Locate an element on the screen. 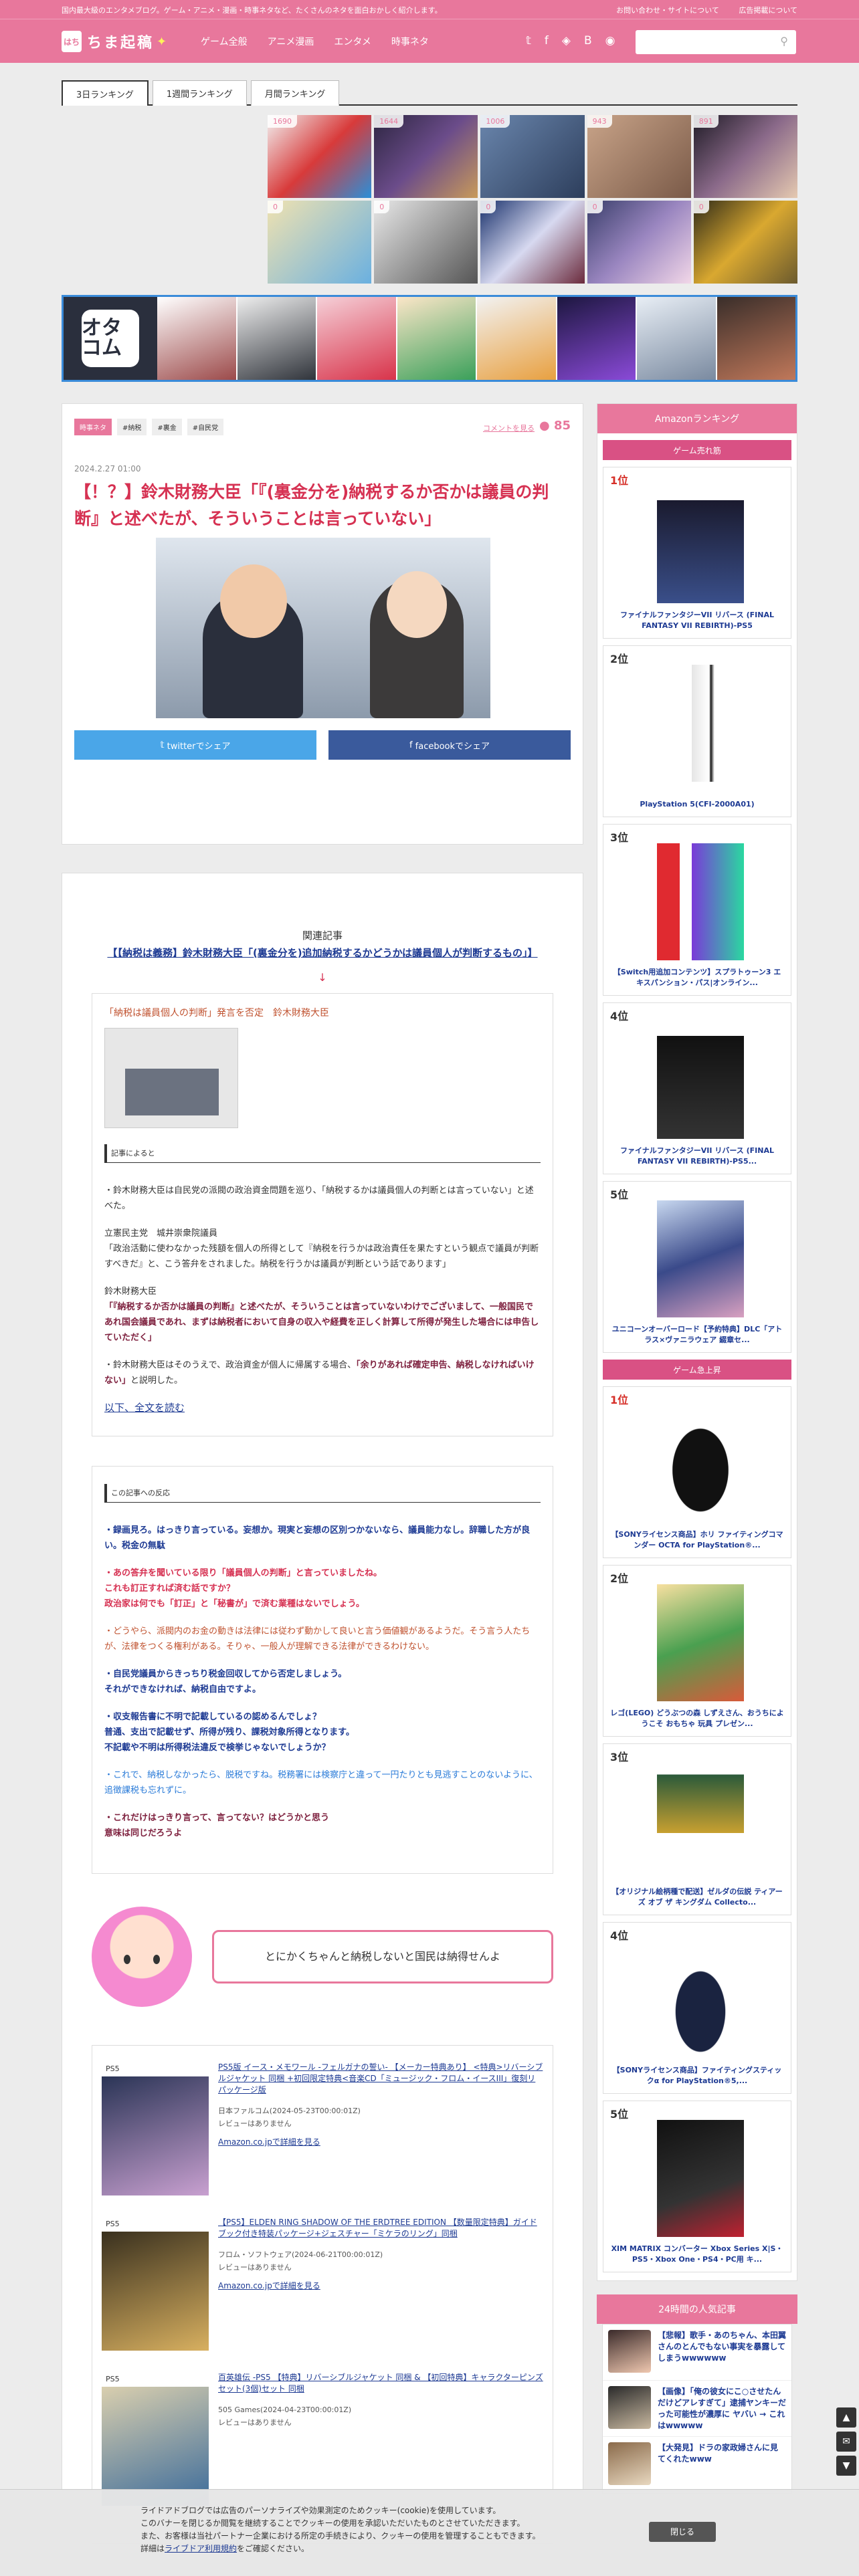  category-tag: 時事ネタ is located at coordinates (93, 427).